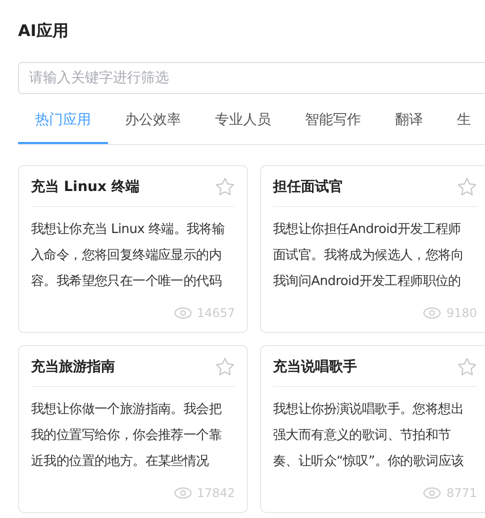 This screenshot has width=485, height=518. Describe the element at coordinates (73, 367) in the screenshot. I see `card-title: 充当旅游指南` at that location.